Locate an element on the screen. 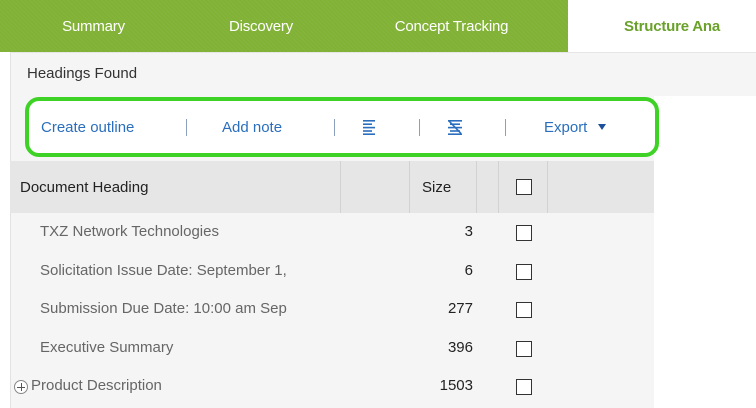 Image resolution: width=756 pixels, height=408 pixels. clear-format-icon is located at coordinates (455, 127).